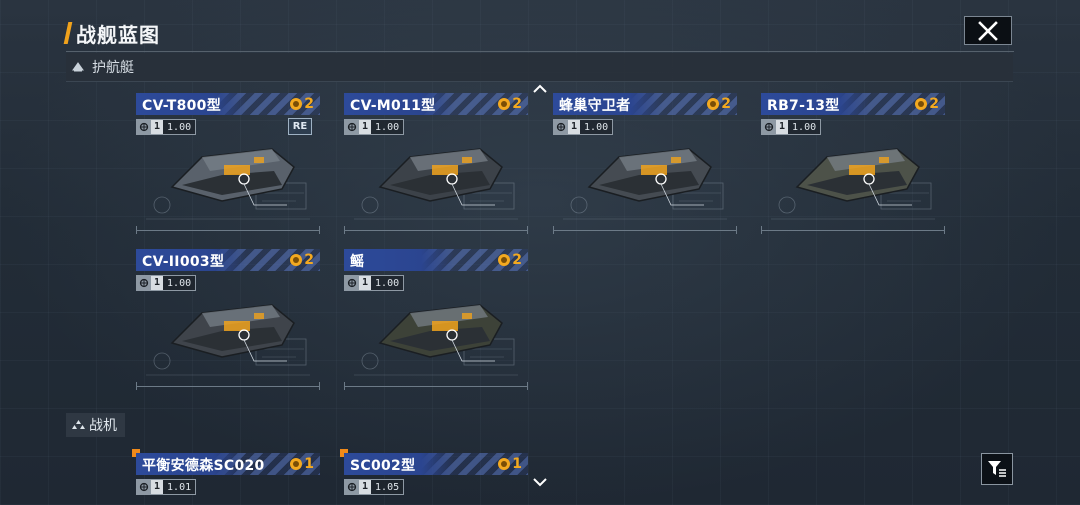 Image resolution: width=1080 pixels, height=505 pixels. I want to click on speed-value: 1.01, so click(179, 487).